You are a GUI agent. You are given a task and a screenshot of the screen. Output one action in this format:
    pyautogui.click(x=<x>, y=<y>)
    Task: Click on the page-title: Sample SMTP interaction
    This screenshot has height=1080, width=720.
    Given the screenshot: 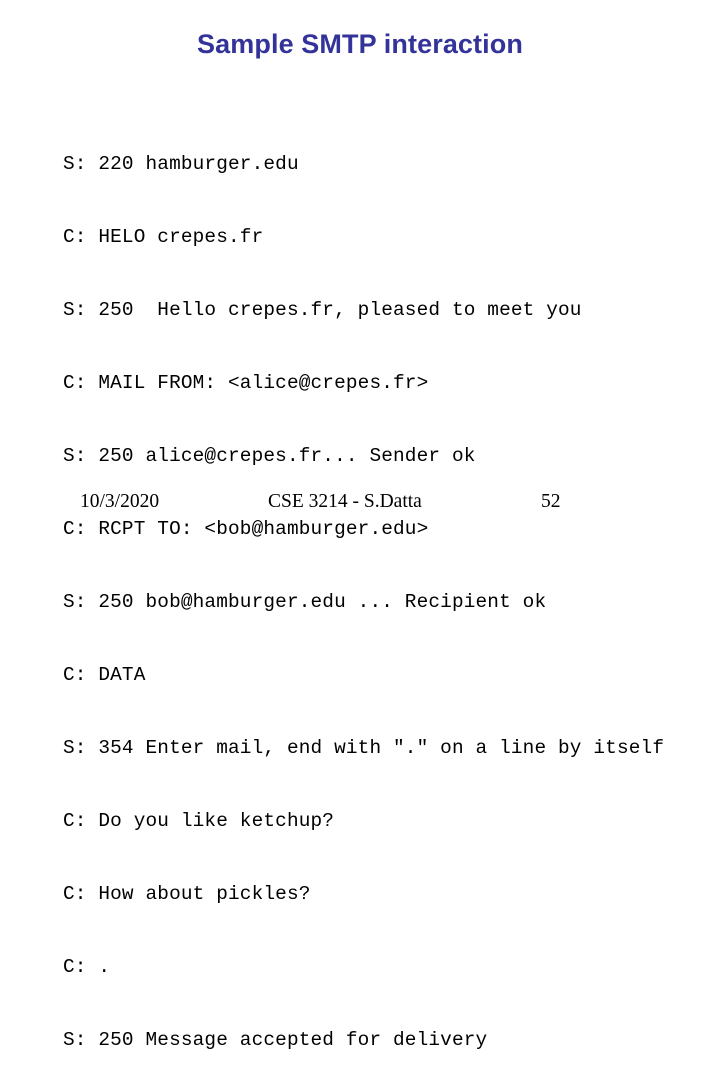 What is the action you would take?
    pyautogui.click(x=360, y=44)
    